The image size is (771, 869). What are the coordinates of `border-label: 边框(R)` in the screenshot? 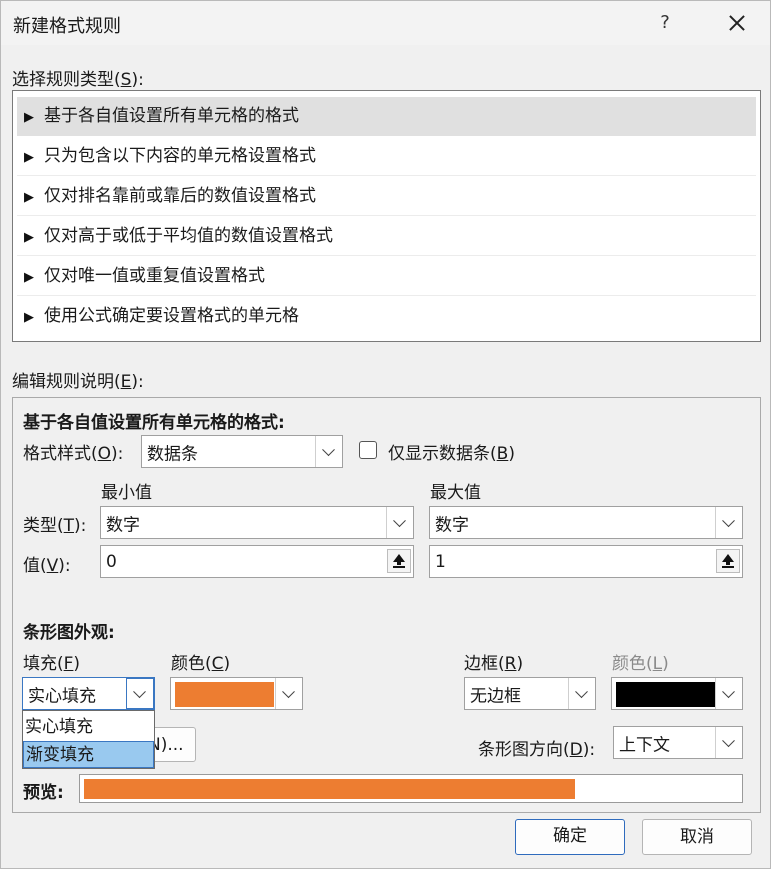 It's located at (493, 661).